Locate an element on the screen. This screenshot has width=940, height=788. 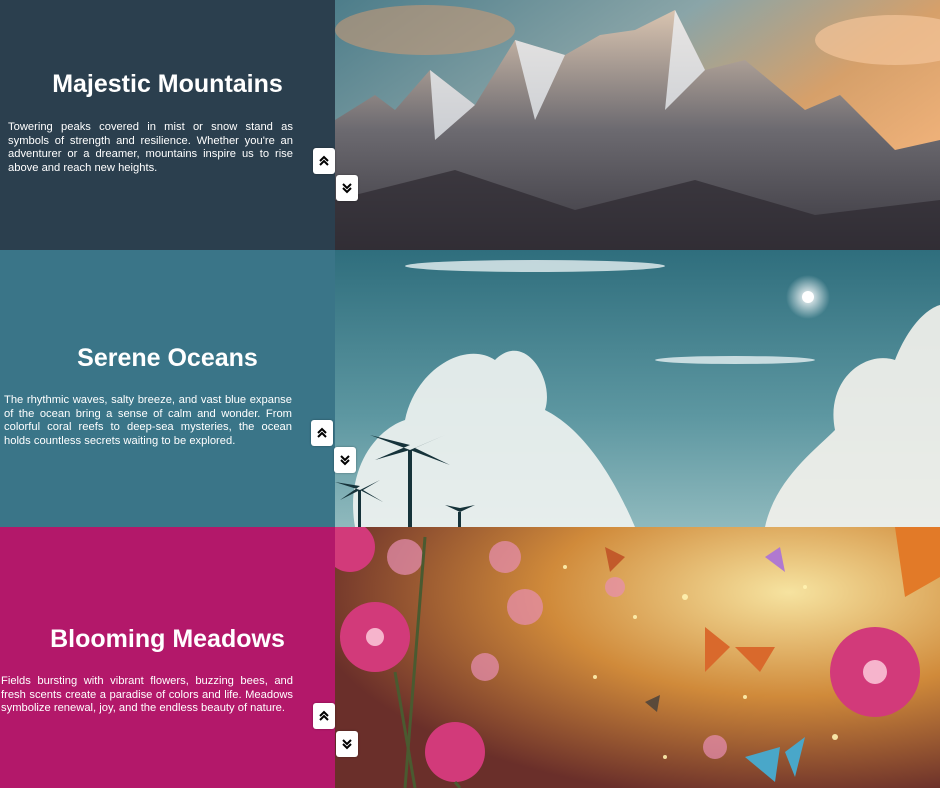
section-1-up-button is located at coordinates (324, 161).